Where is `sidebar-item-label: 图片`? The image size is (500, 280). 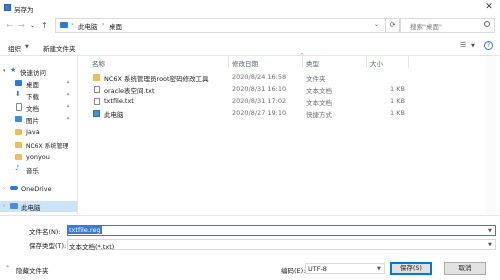
sidebar-item-label: 图片 is located at coordinates (32, 121).